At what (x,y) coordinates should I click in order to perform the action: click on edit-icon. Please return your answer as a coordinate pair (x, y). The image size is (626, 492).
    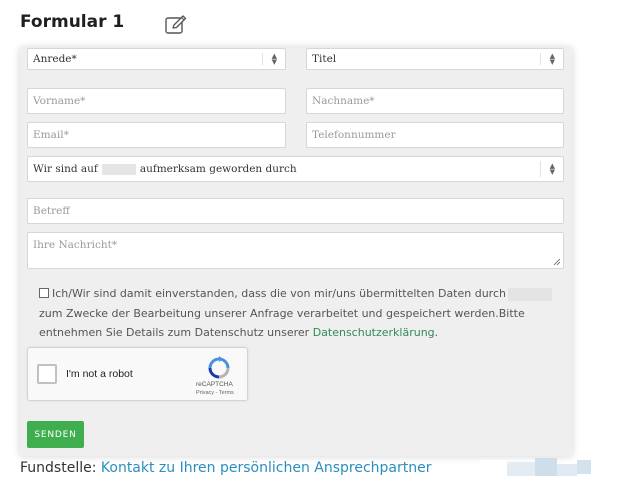
    Looking at the image, I should click on (176, 25).